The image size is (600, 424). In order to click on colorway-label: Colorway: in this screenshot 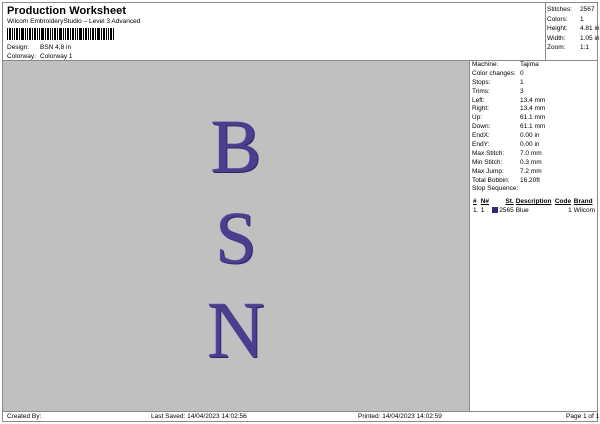, I will do `click(21, 56)`.